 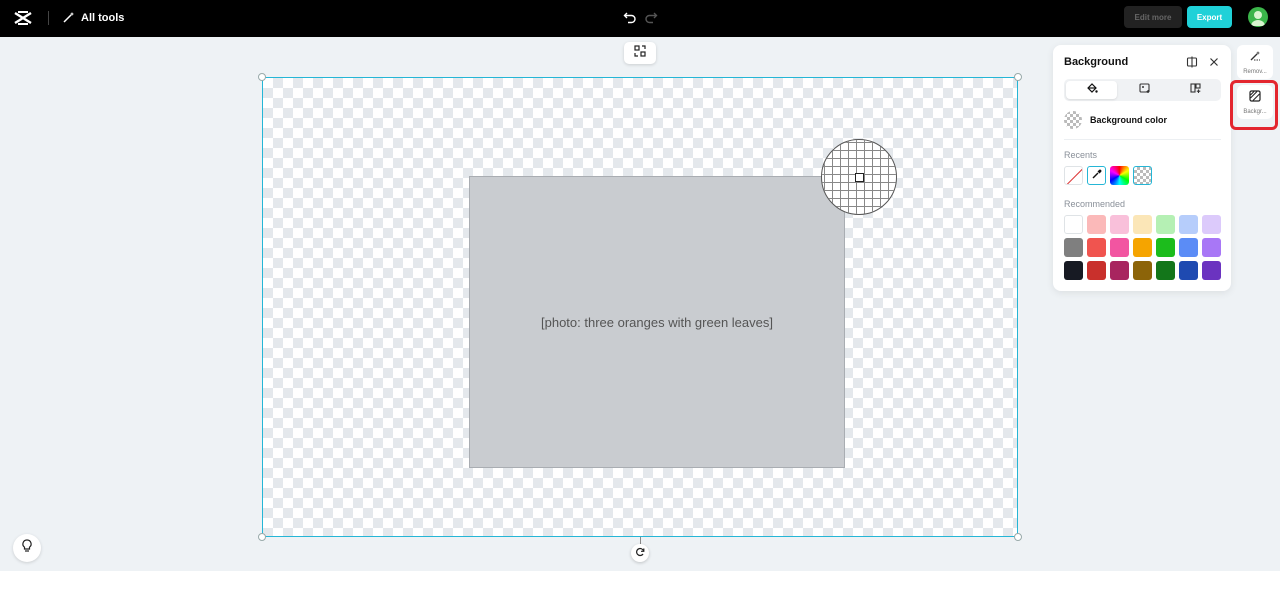 What do you see at coordinates (69, 18) in the screenshot?
I see `magic-wand-icon` at bounding box center [69, 18].